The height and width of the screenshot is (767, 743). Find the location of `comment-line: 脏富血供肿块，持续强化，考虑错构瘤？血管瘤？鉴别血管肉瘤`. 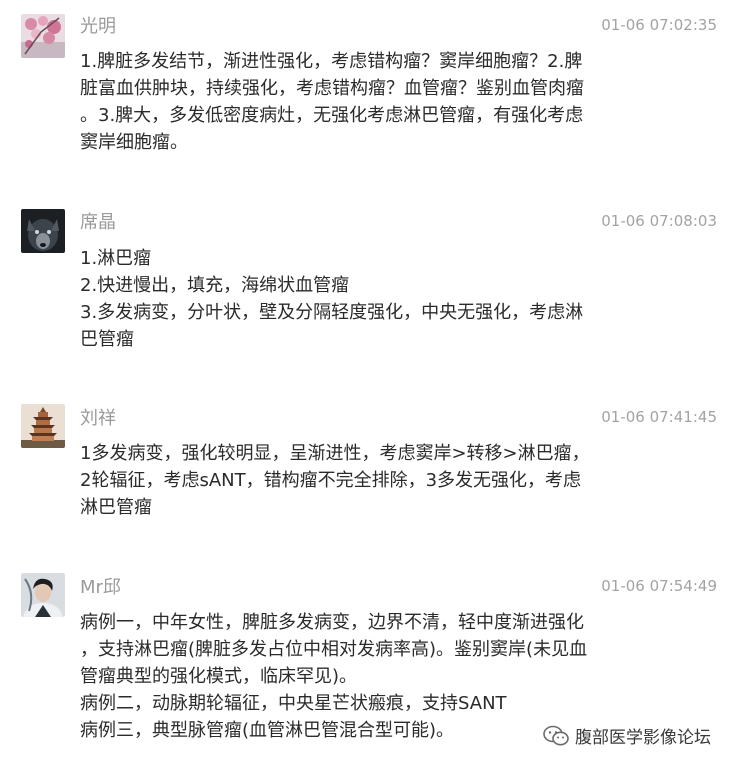

comment-line: 脏富血供肿块，持续强化，考虑错构瘤？血管瘤？鉴别血管肉瘤 is located at coordinates (332, 88).